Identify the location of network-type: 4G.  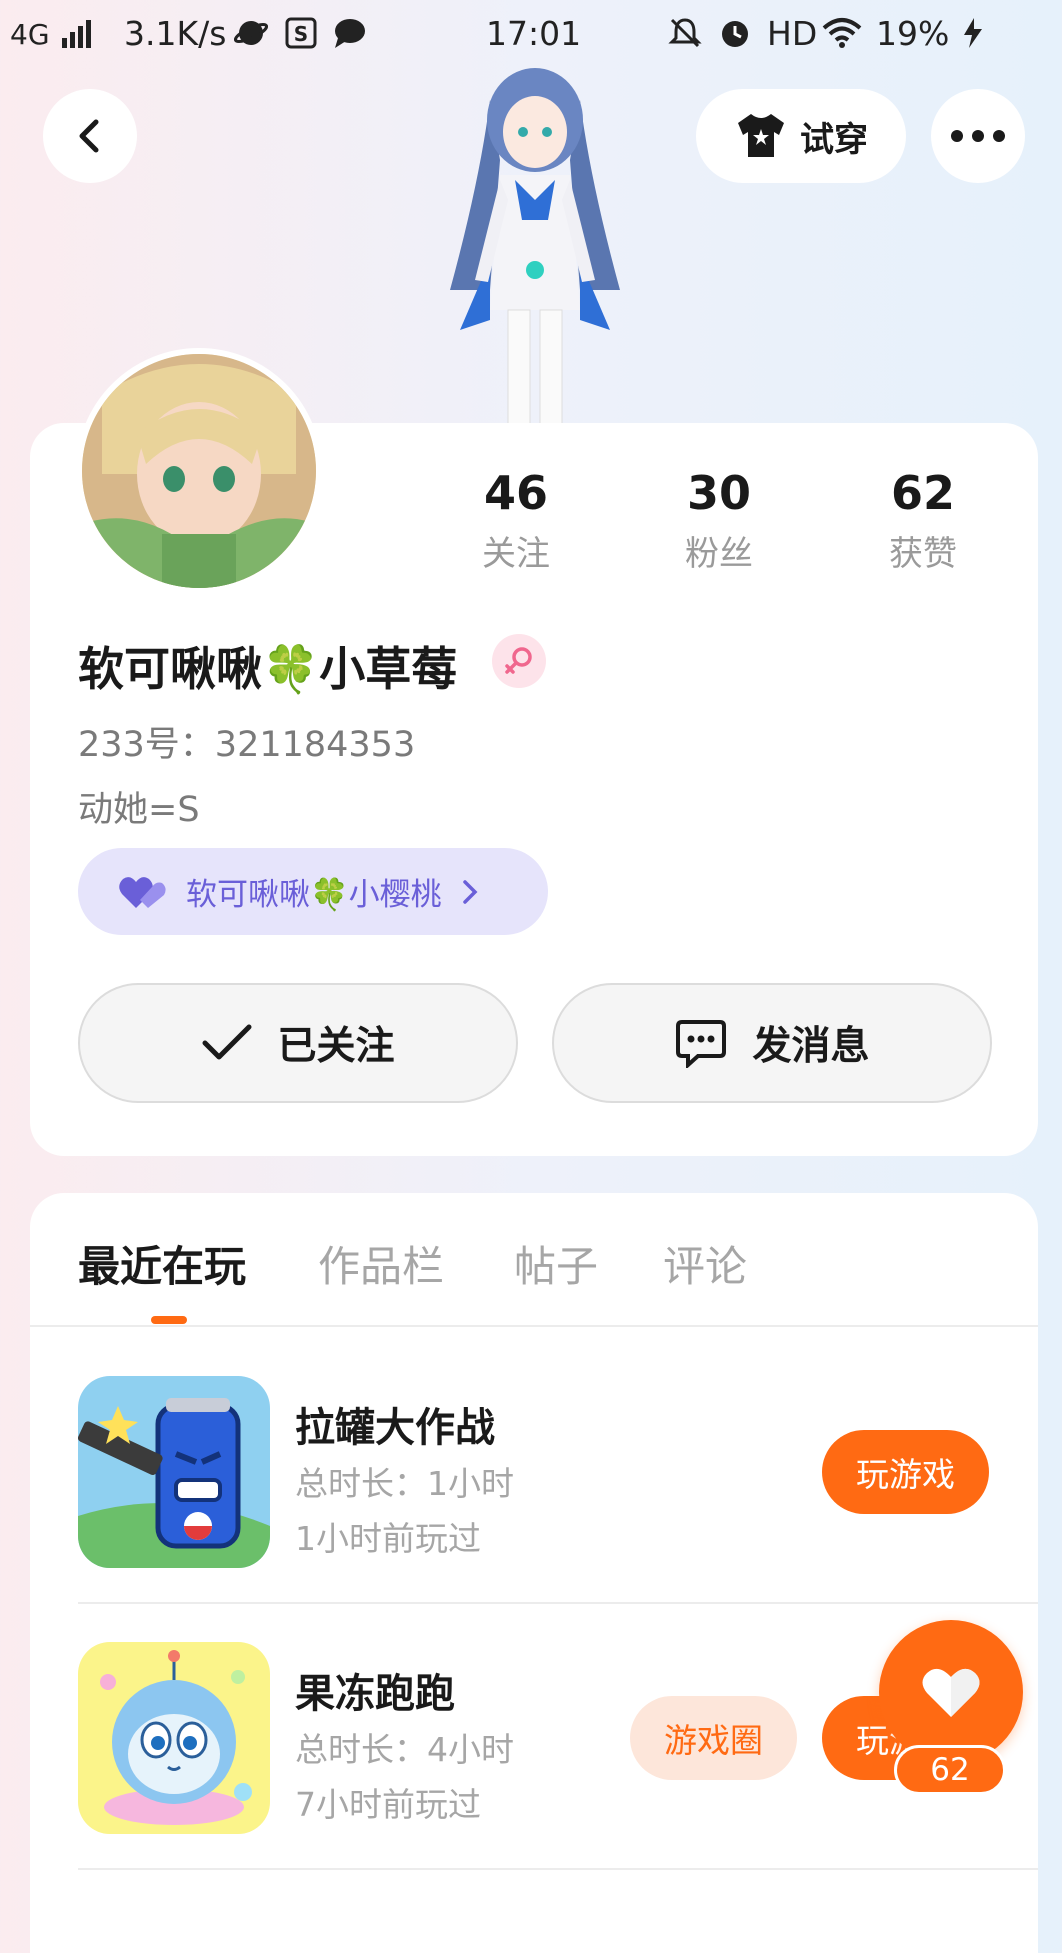
(30, 34).